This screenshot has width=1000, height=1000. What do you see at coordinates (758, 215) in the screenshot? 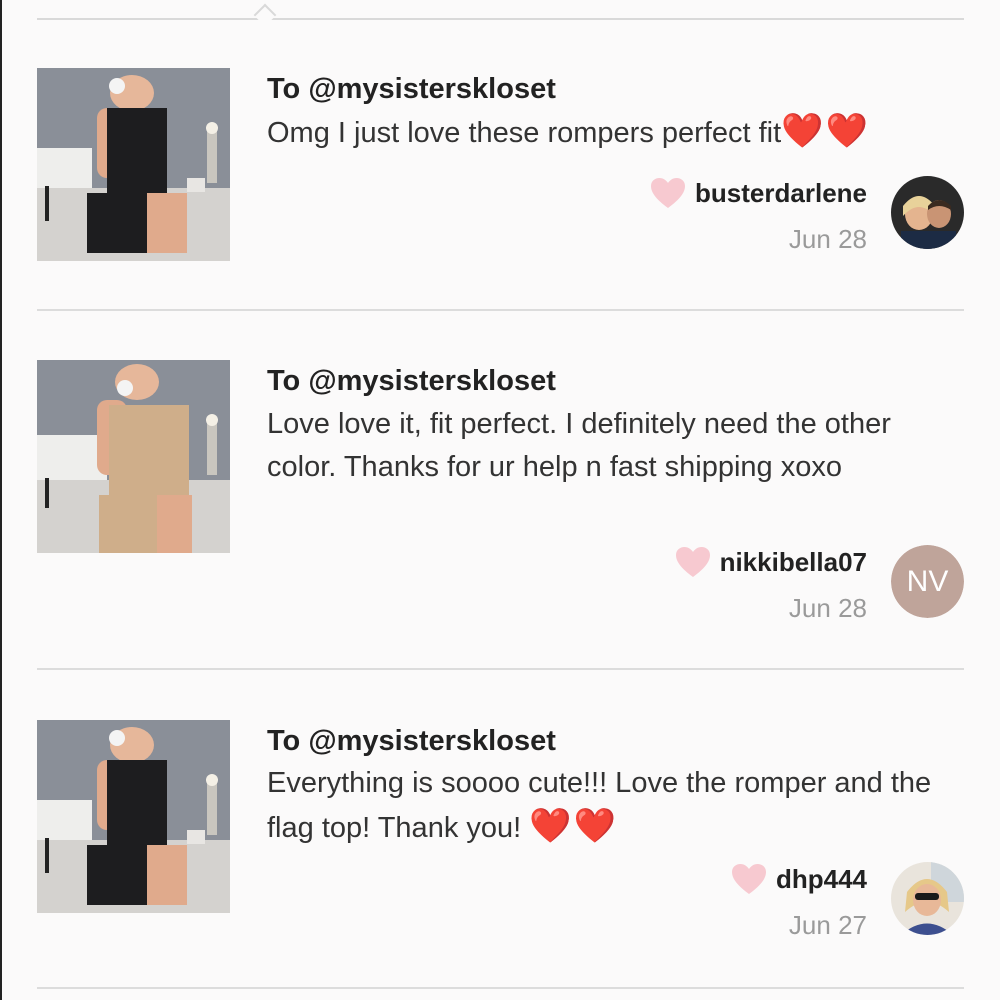
I see `review-meta: busterdarlene Jun 28` at bounding box center [758, 215].